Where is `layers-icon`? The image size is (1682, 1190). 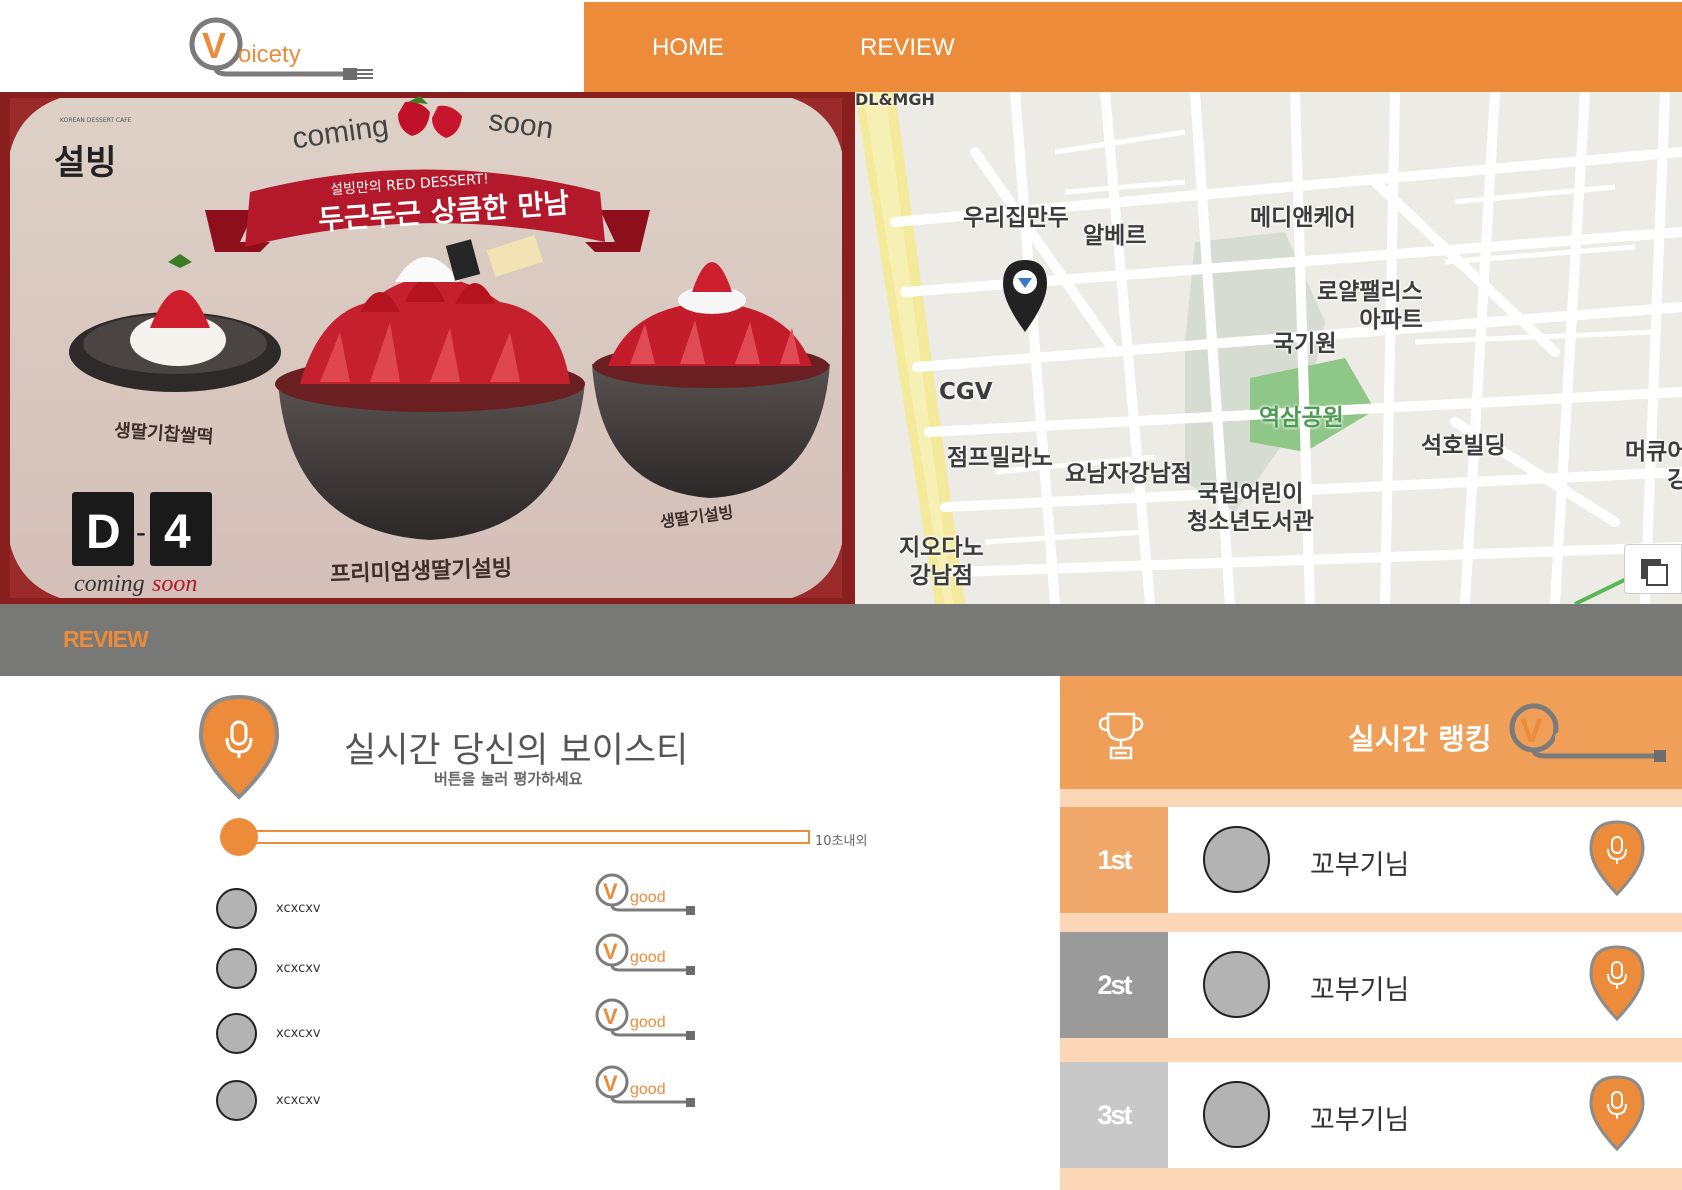
layers-icon is located at coordinates (1654, 572).